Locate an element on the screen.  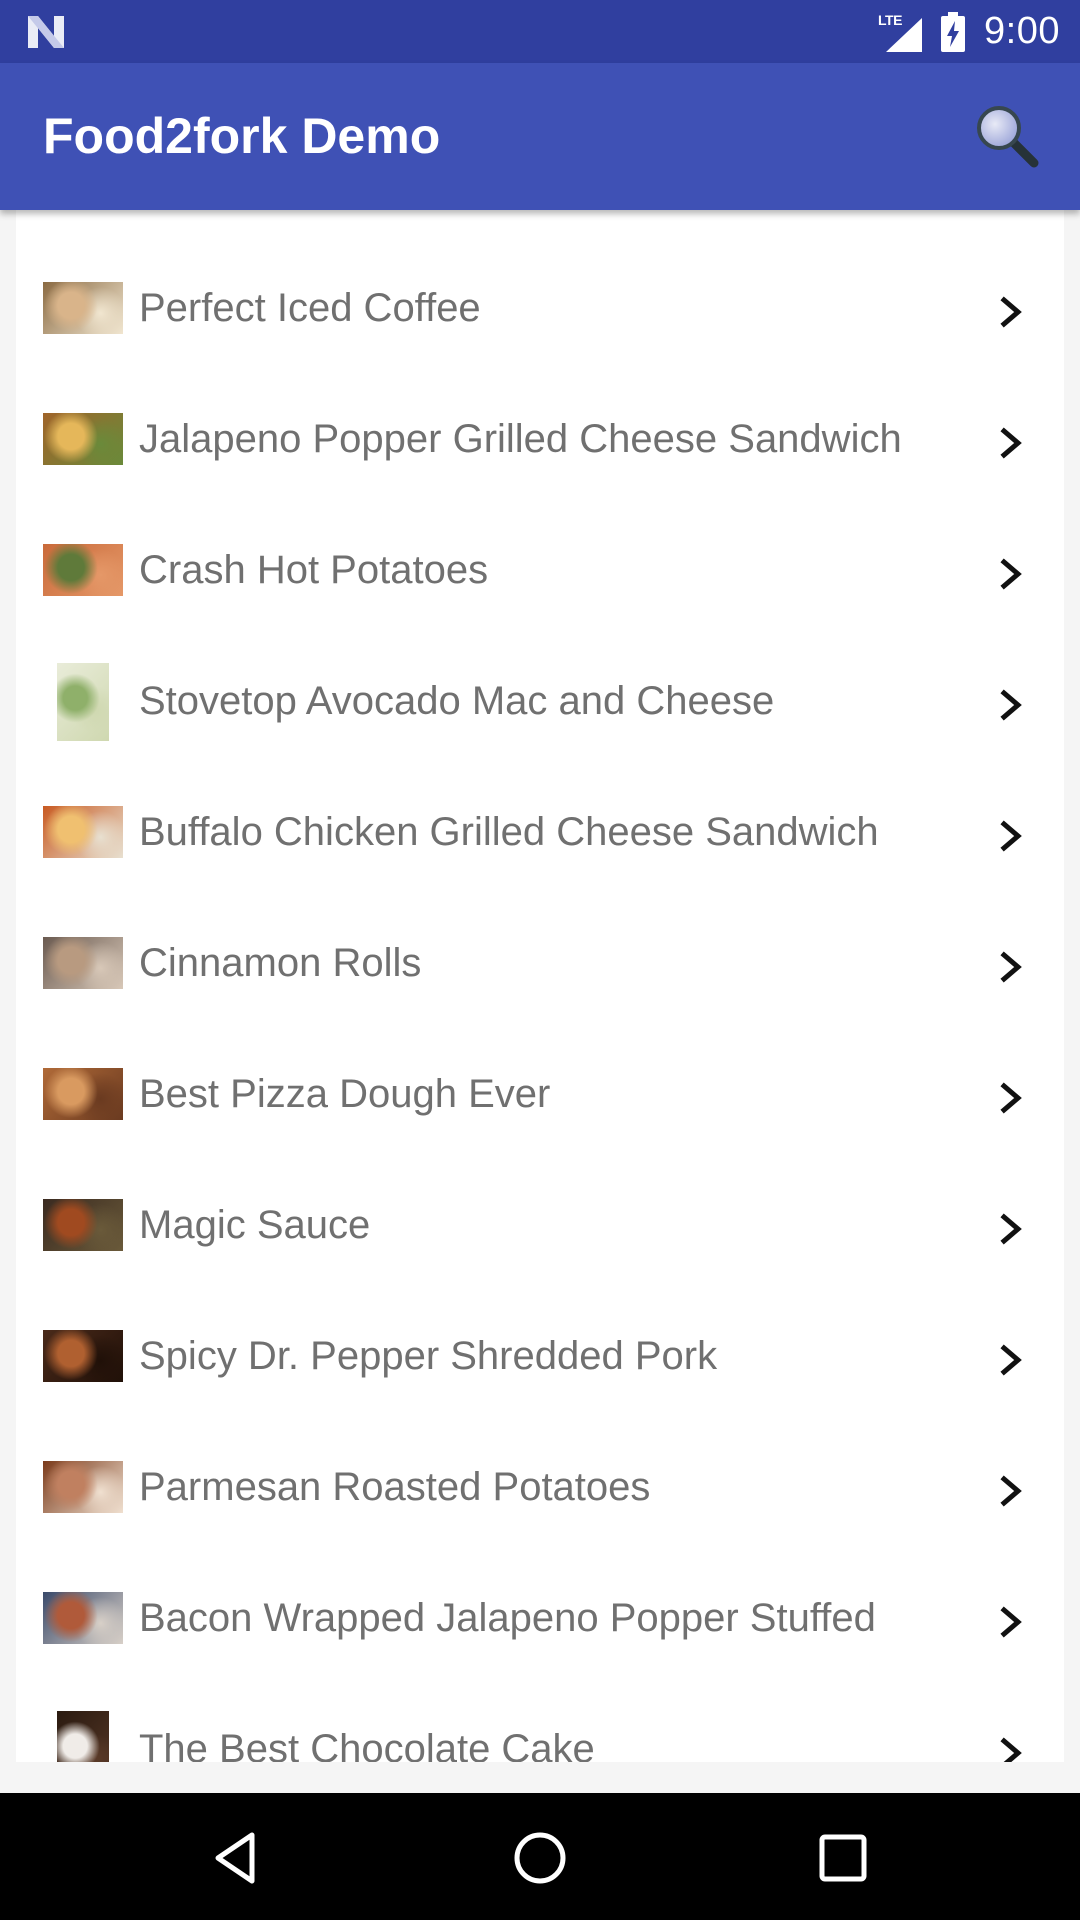
home-icon is located at coordinates (540, 1858).